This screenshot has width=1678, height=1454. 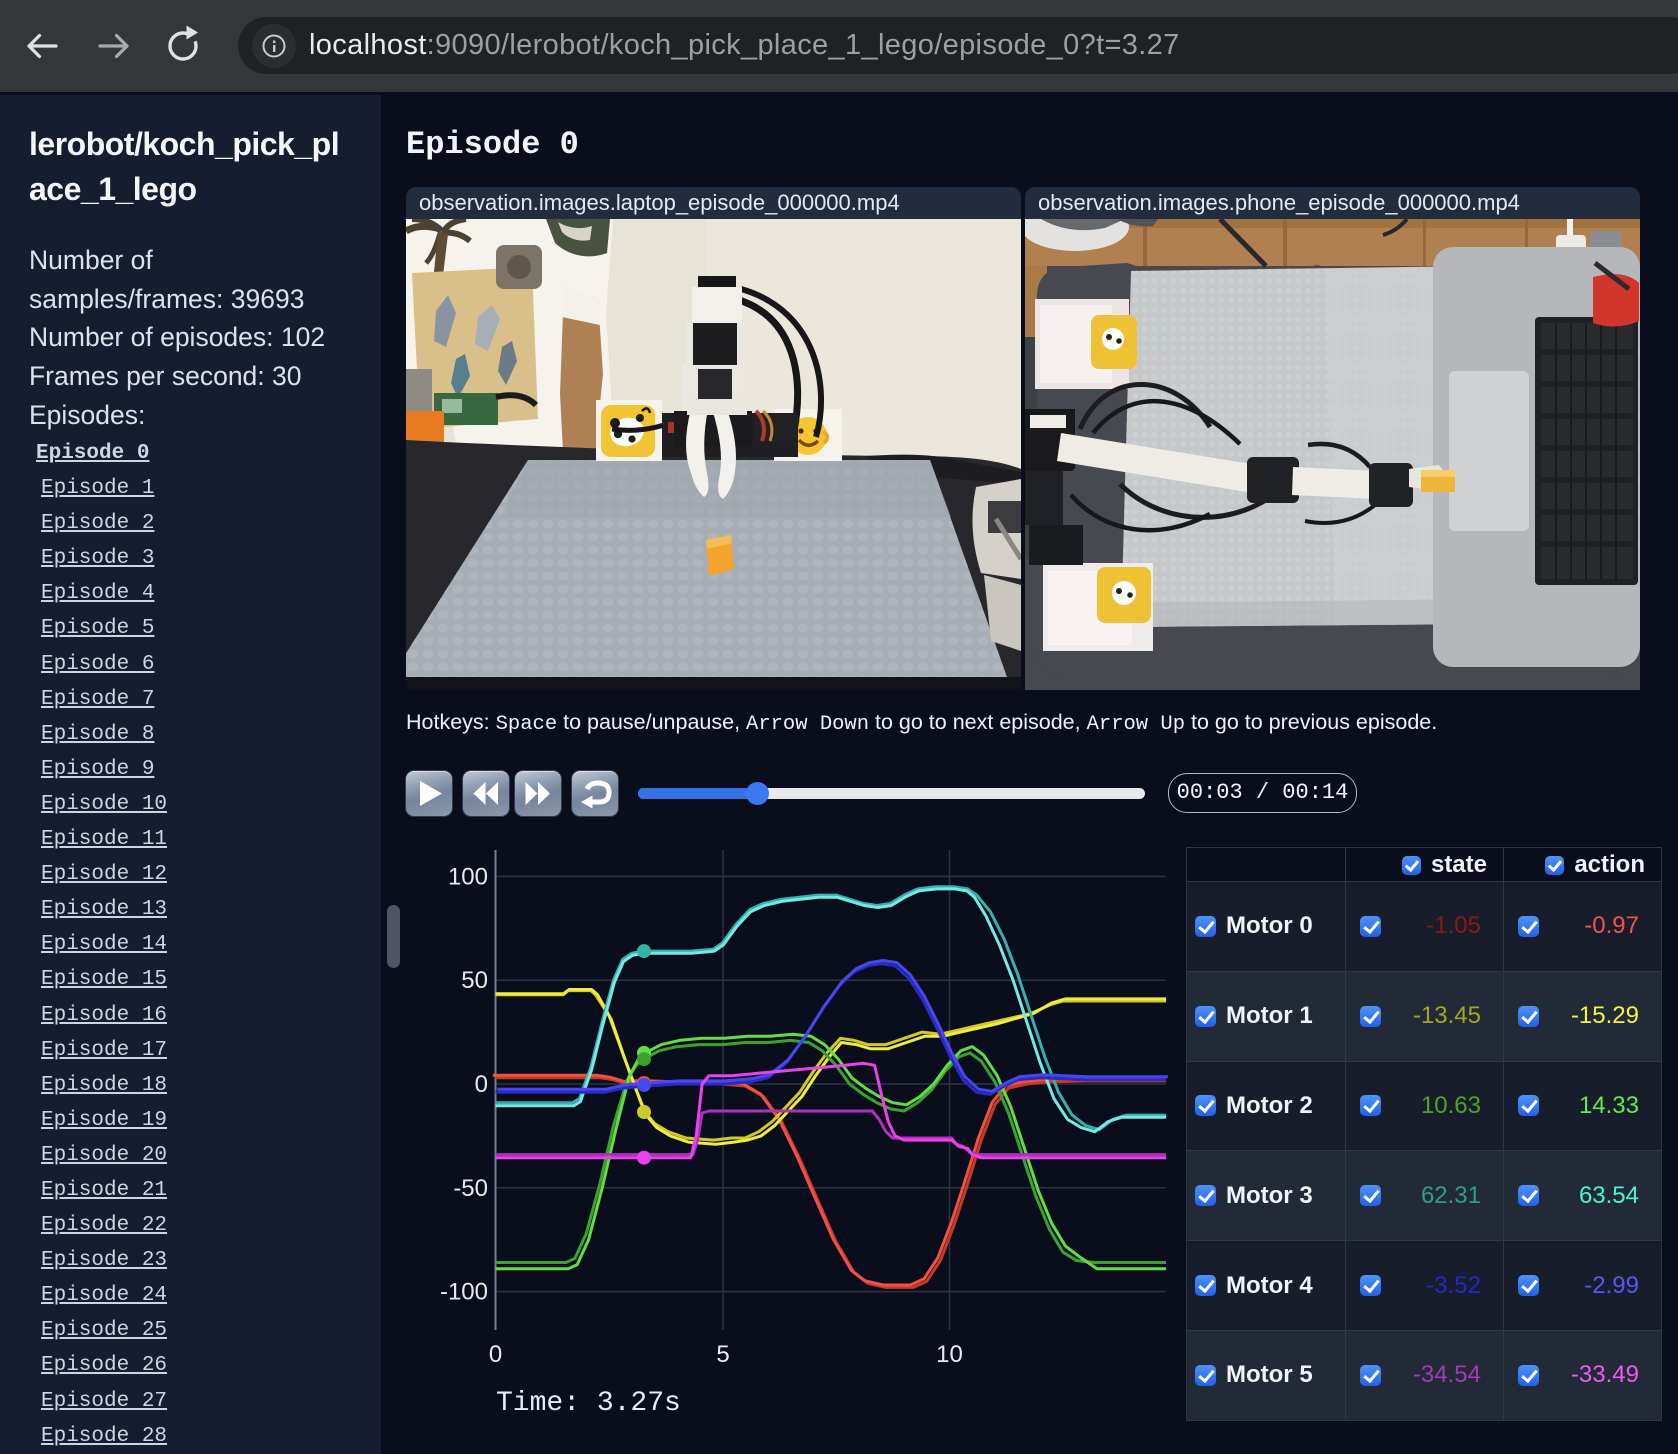 I want to click on svg-text: 100, so click(x=468, y=876).